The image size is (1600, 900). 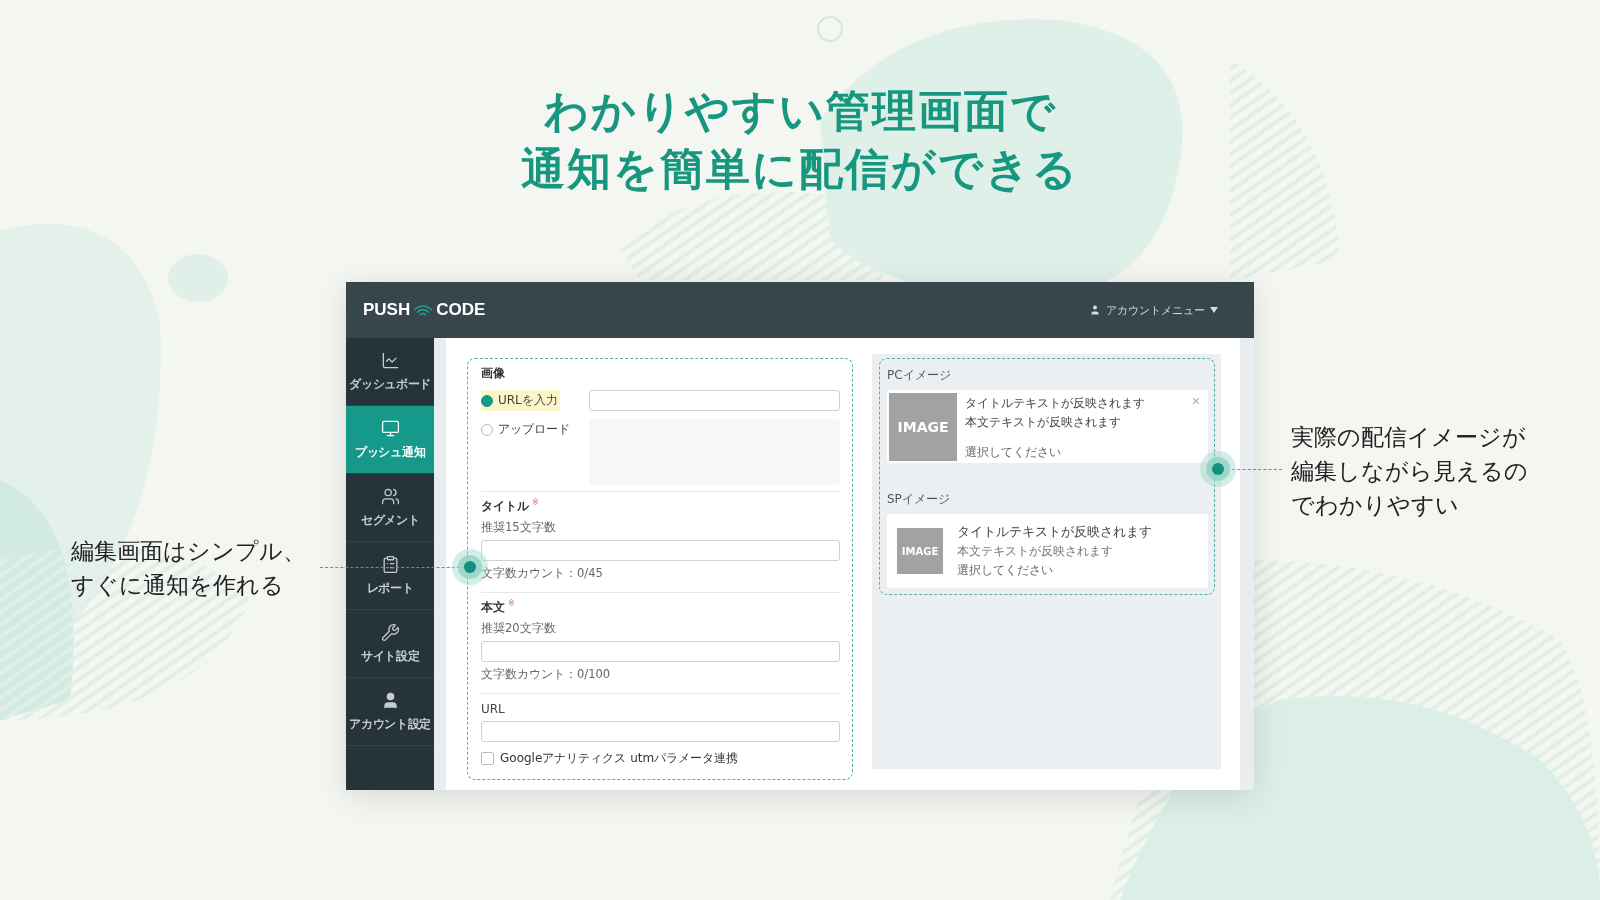 What do you see at coordinates (390, 440) in the screenshot?
I see `sidebar-item: プッシュ通知` at bounding box center [390, 440].